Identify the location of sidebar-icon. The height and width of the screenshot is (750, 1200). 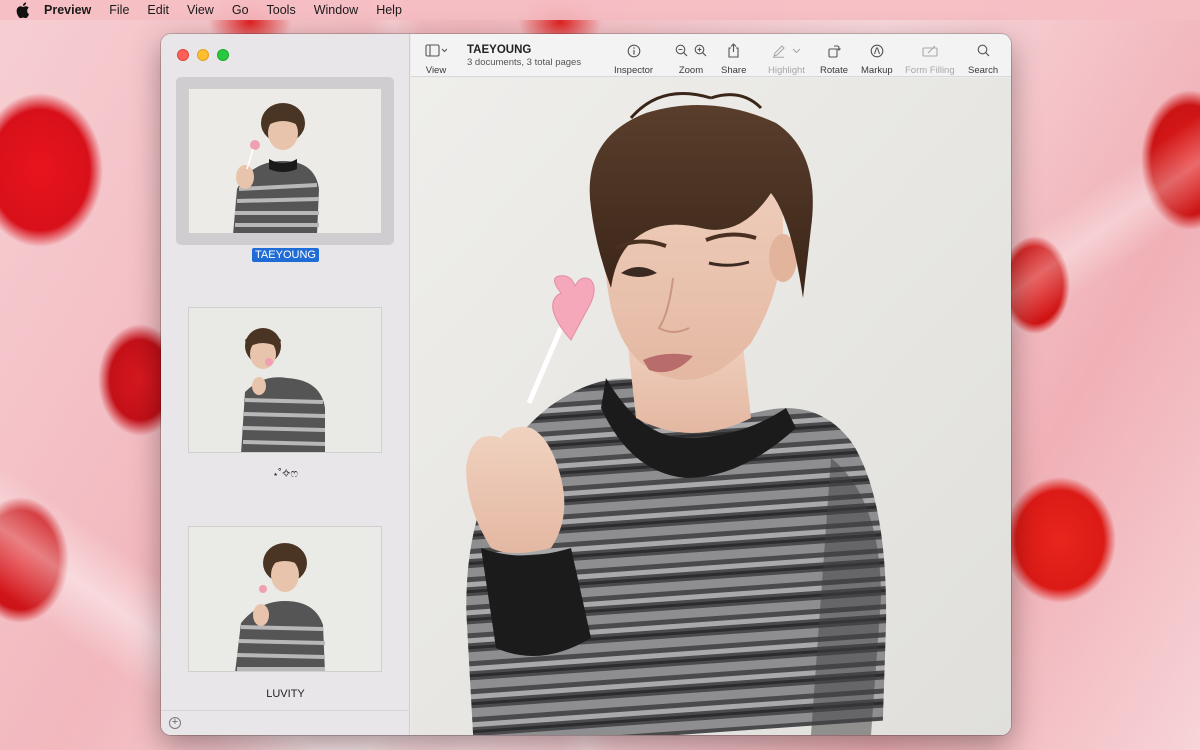
(436, 50).